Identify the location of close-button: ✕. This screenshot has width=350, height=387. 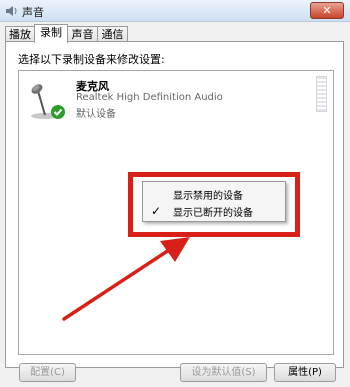
(327, 10).